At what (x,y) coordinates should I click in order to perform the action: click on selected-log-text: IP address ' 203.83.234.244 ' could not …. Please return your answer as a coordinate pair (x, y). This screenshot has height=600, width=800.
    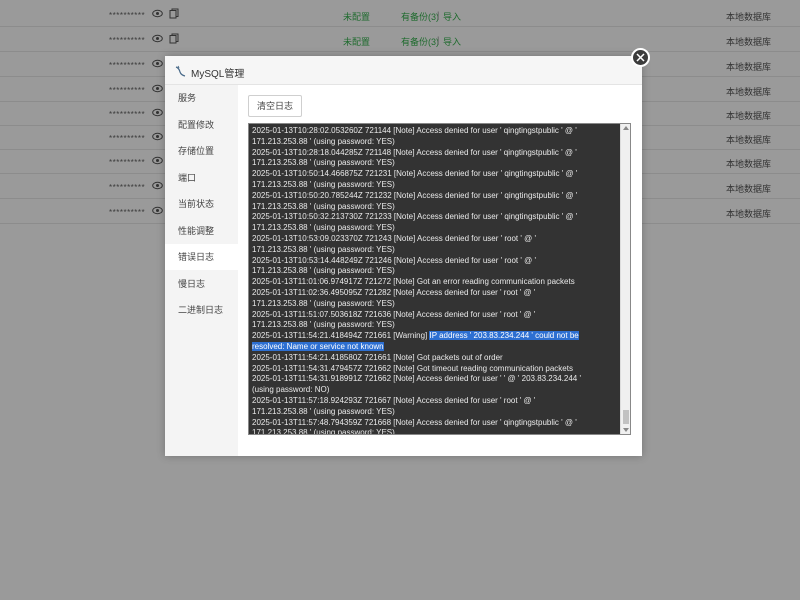
    Looking at the image, I should click on (504, 336).